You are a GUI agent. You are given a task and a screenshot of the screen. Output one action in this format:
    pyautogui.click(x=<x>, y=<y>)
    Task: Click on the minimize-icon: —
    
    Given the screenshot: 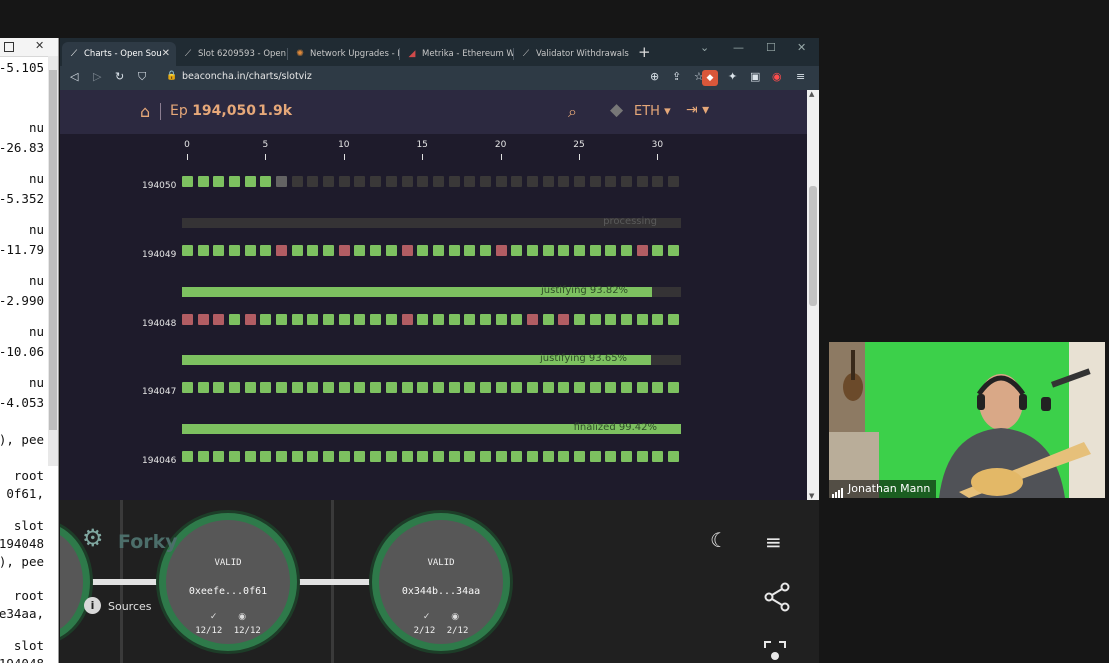 What is the action you would take?
    pyautogui.click(x=738, y=47)
    